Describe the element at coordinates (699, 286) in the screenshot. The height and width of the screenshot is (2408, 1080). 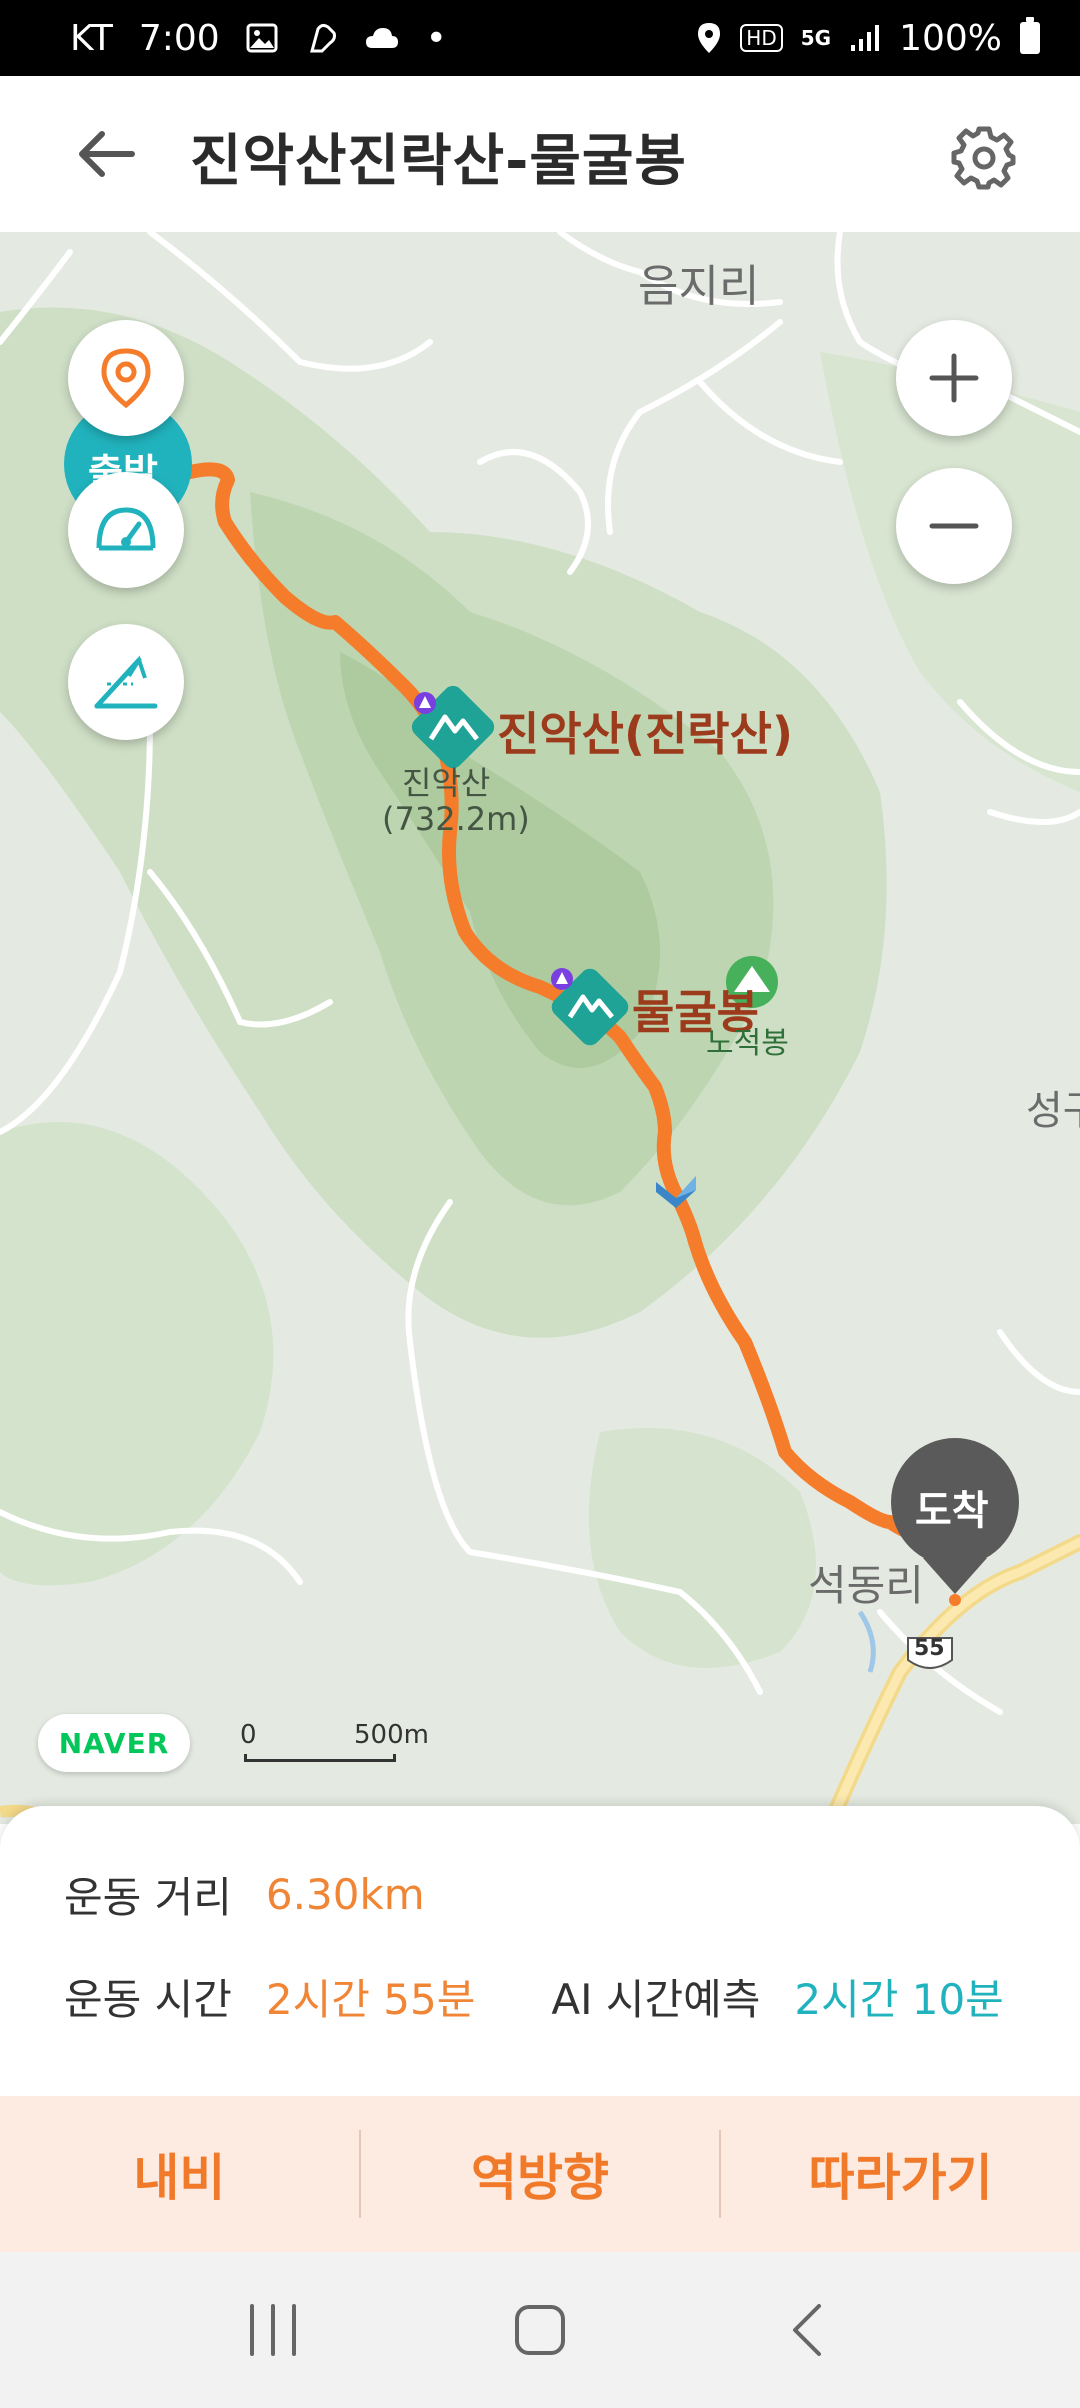
I see `place-label-eumji: 음지리` at that location.